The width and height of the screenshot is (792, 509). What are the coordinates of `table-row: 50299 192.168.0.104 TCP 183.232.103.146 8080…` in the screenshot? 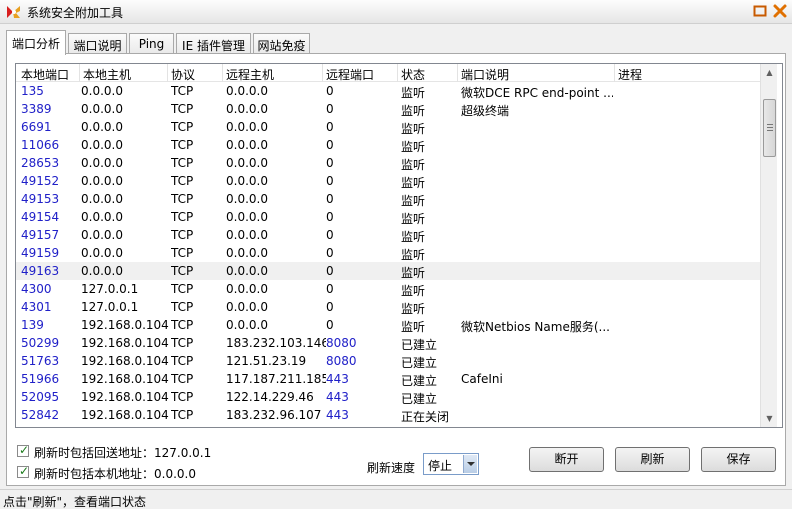 It's located at (388, 343).